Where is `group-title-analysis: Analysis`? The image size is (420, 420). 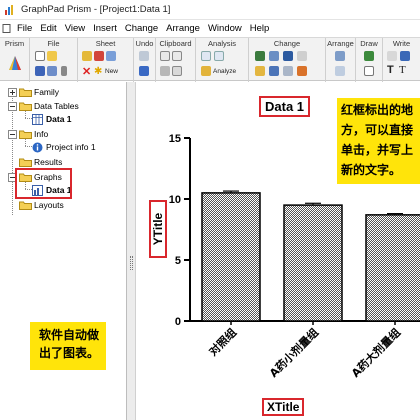
group-title-analysis: Analysis is located at coordinates (222, 43).